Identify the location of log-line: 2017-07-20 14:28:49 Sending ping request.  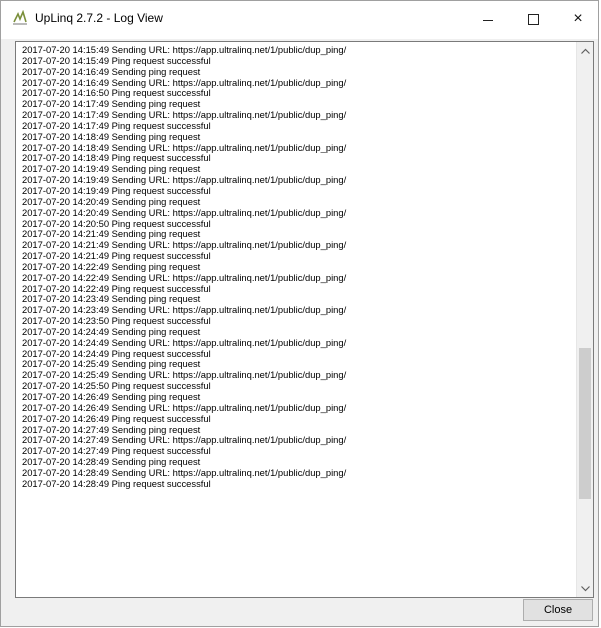
(111, 462).